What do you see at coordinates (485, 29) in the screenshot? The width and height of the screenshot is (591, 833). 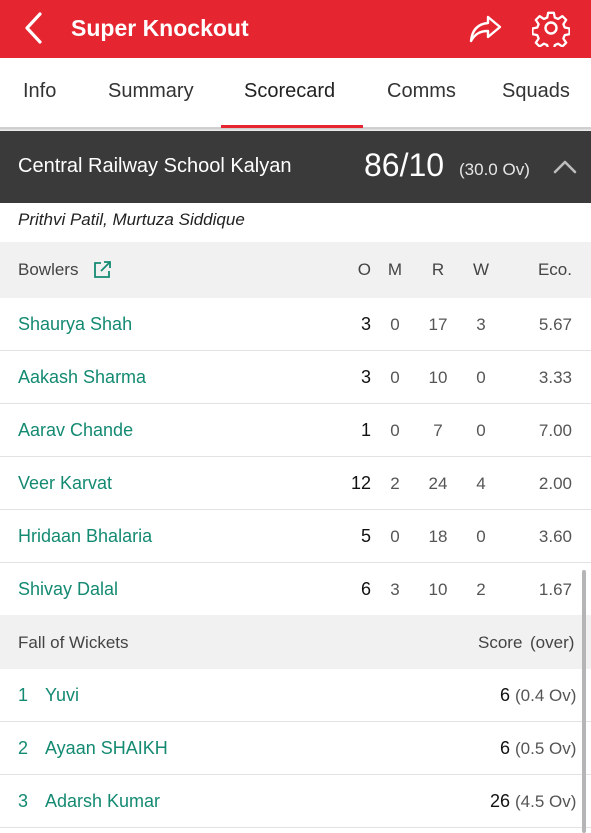 I see `share-icon` at bounding box center [485, 29].